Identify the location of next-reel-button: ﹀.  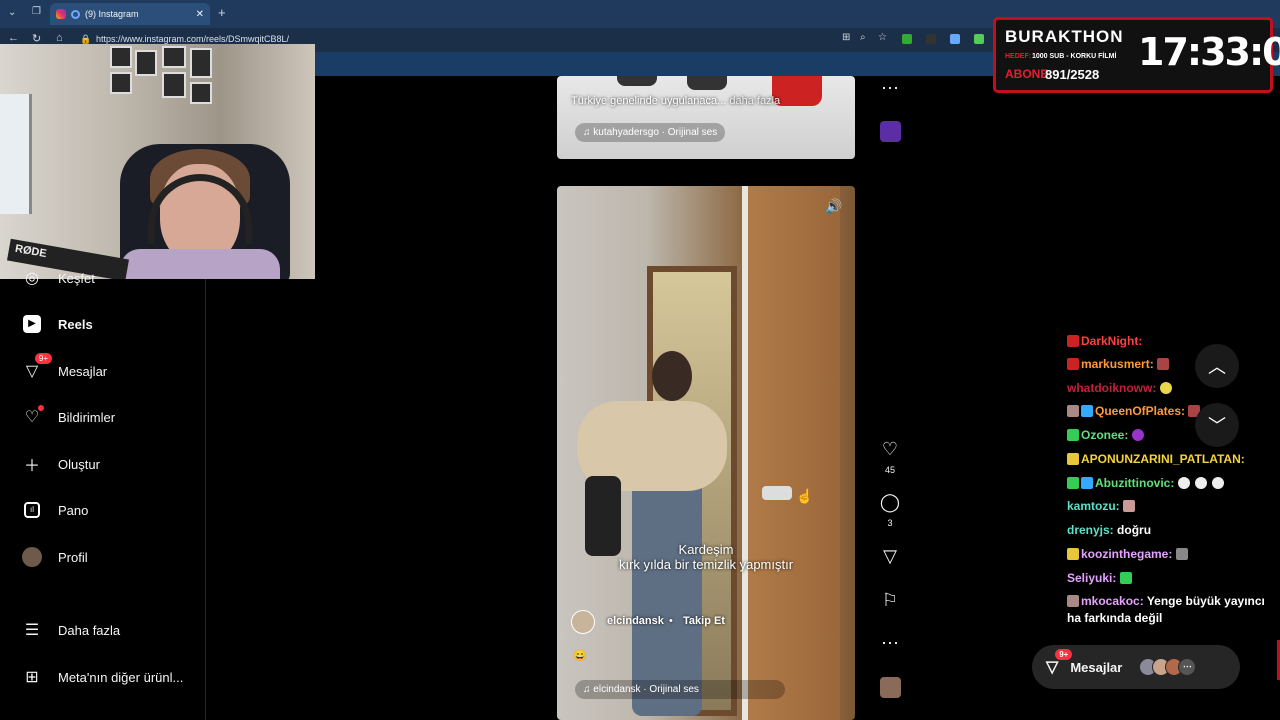
(1217, 425).